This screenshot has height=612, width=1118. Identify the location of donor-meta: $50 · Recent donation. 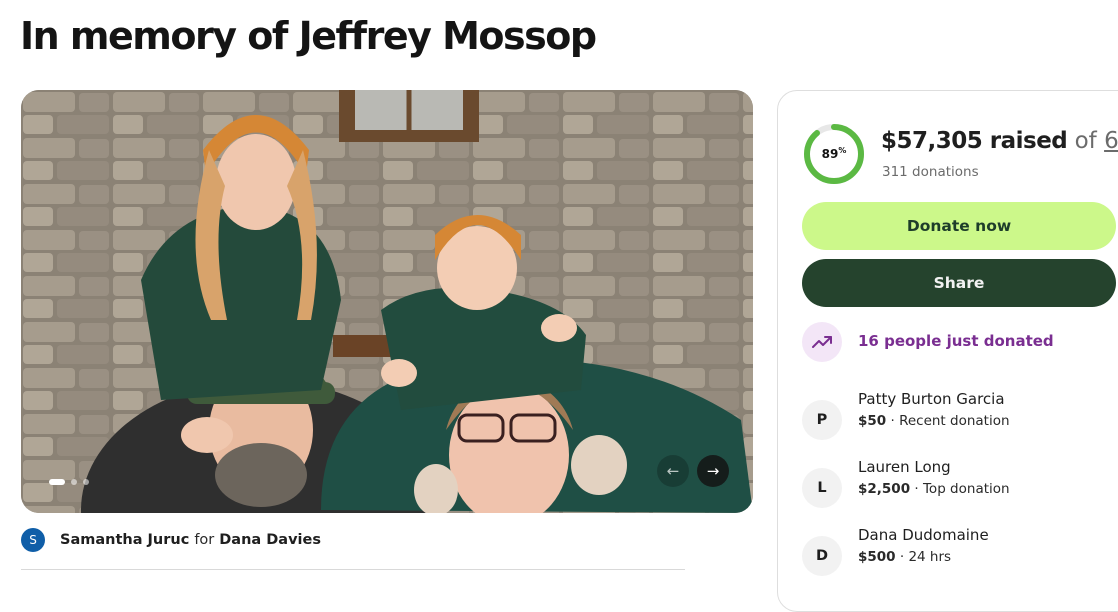
(934, 421).